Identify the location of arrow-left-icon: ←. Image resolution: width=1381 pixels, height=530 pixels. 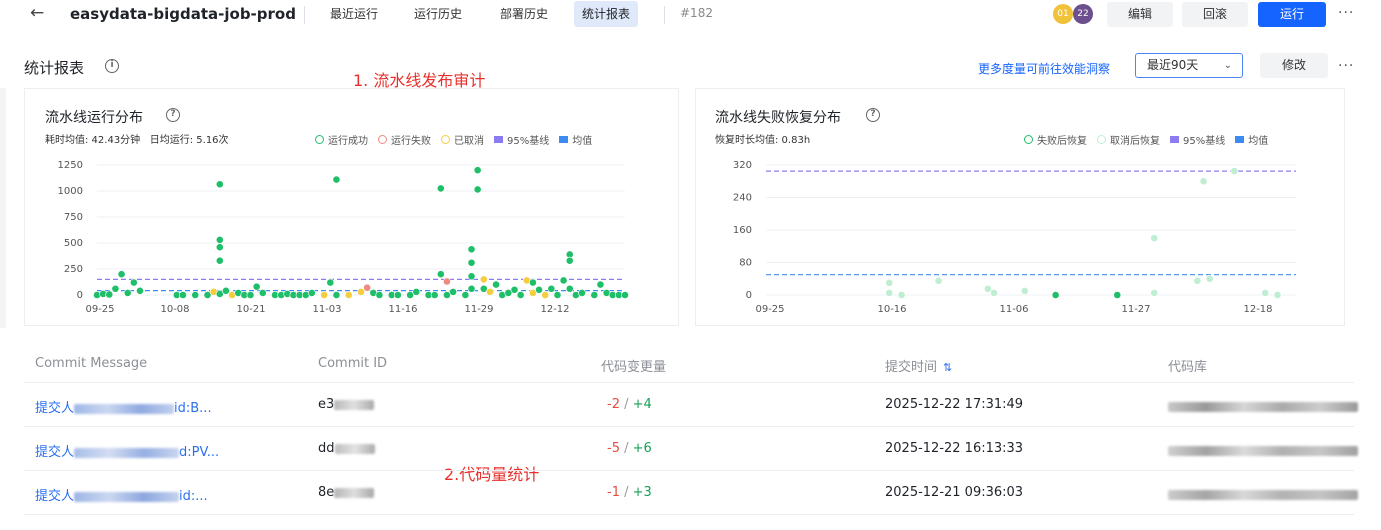
(37, 13).